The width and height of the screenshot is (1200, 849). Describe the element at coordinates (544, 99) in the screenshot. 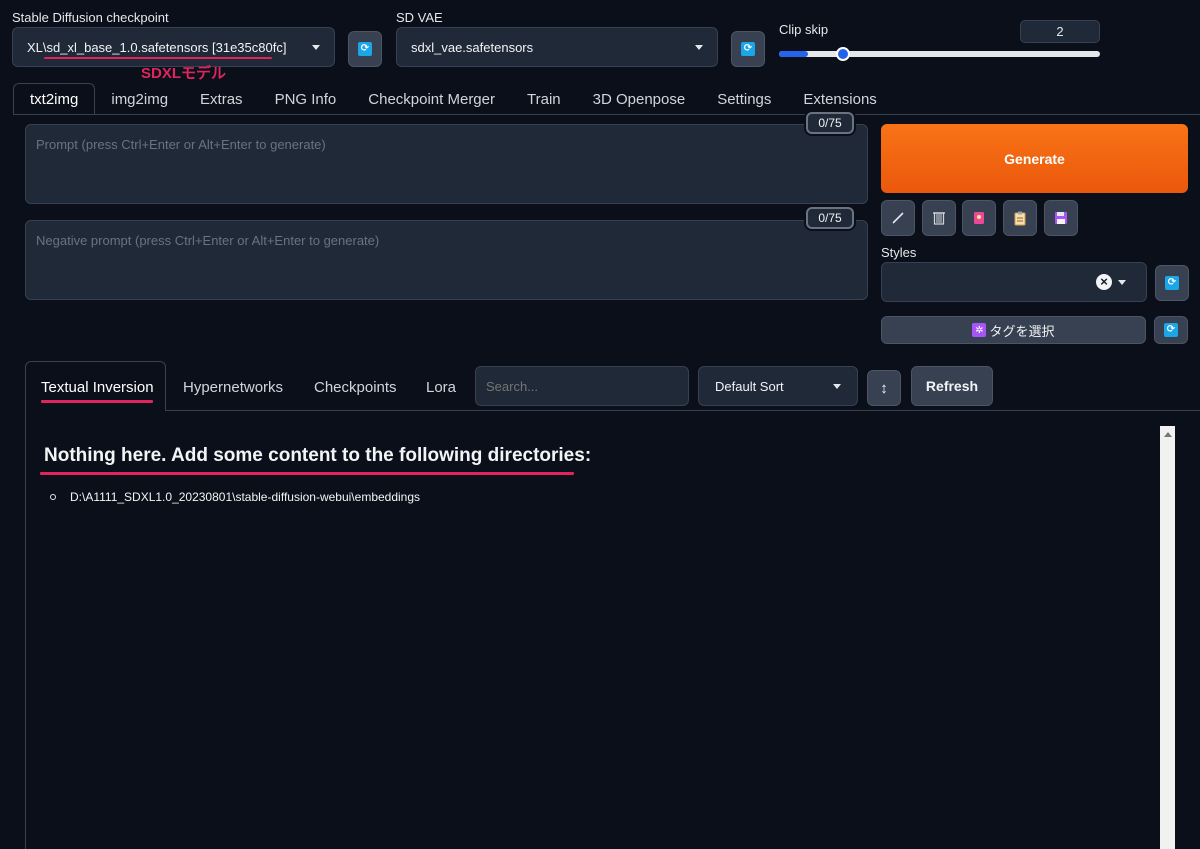

I see `tab-train: Train` at that location.